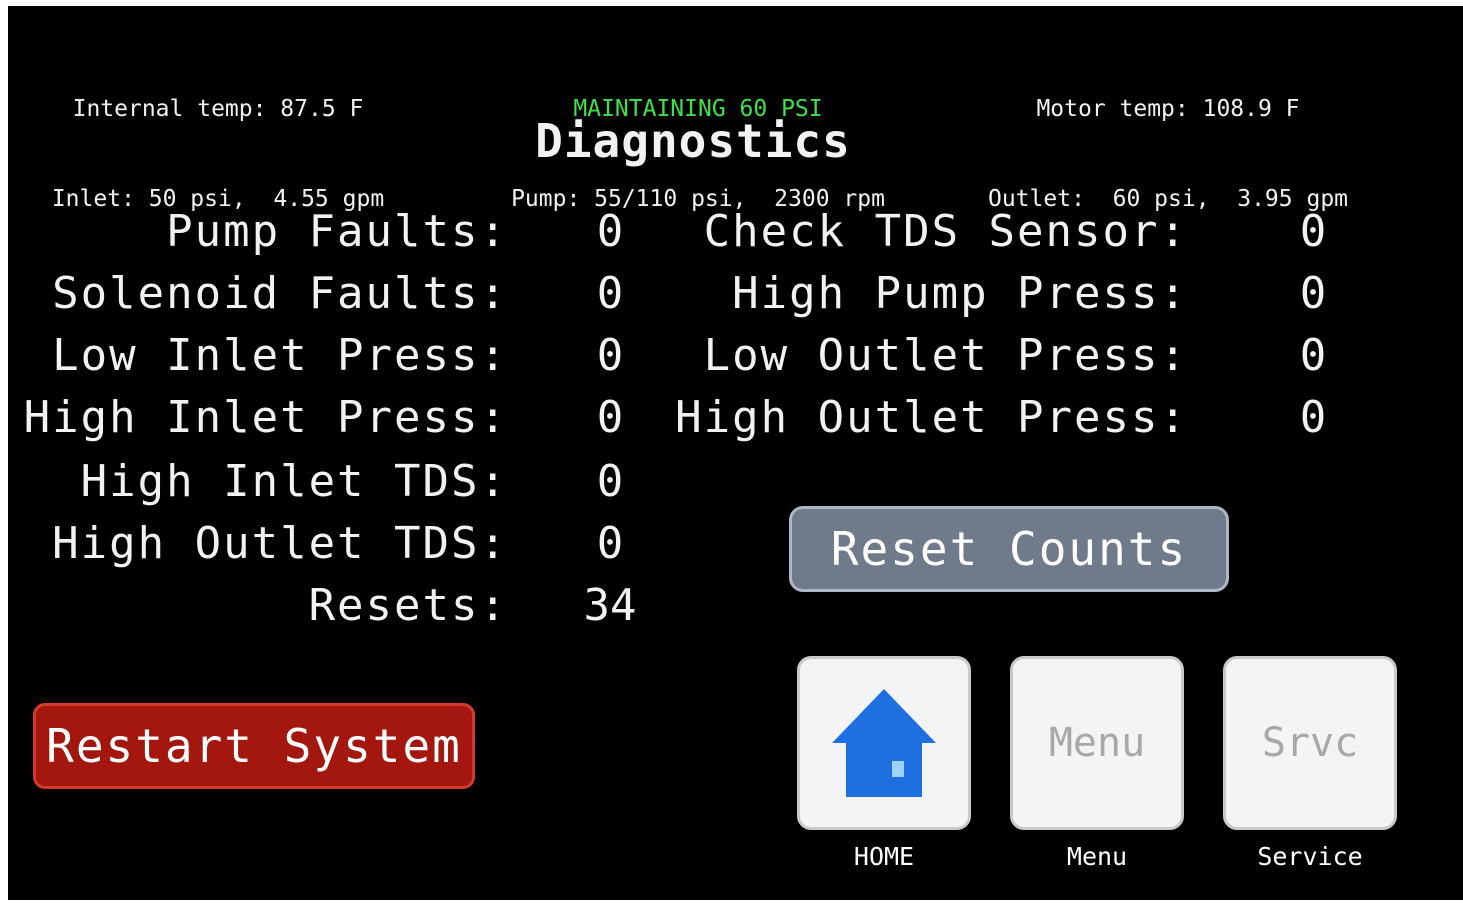 Image resolution: width=1463 pixels, height=903 pixels. I want to click on service-button: Srvc, so click(1310, 743).